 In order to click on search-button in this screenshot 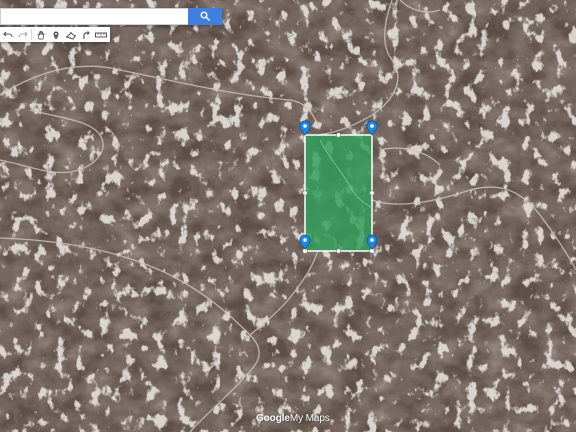, I will do `click(205, 16)`.